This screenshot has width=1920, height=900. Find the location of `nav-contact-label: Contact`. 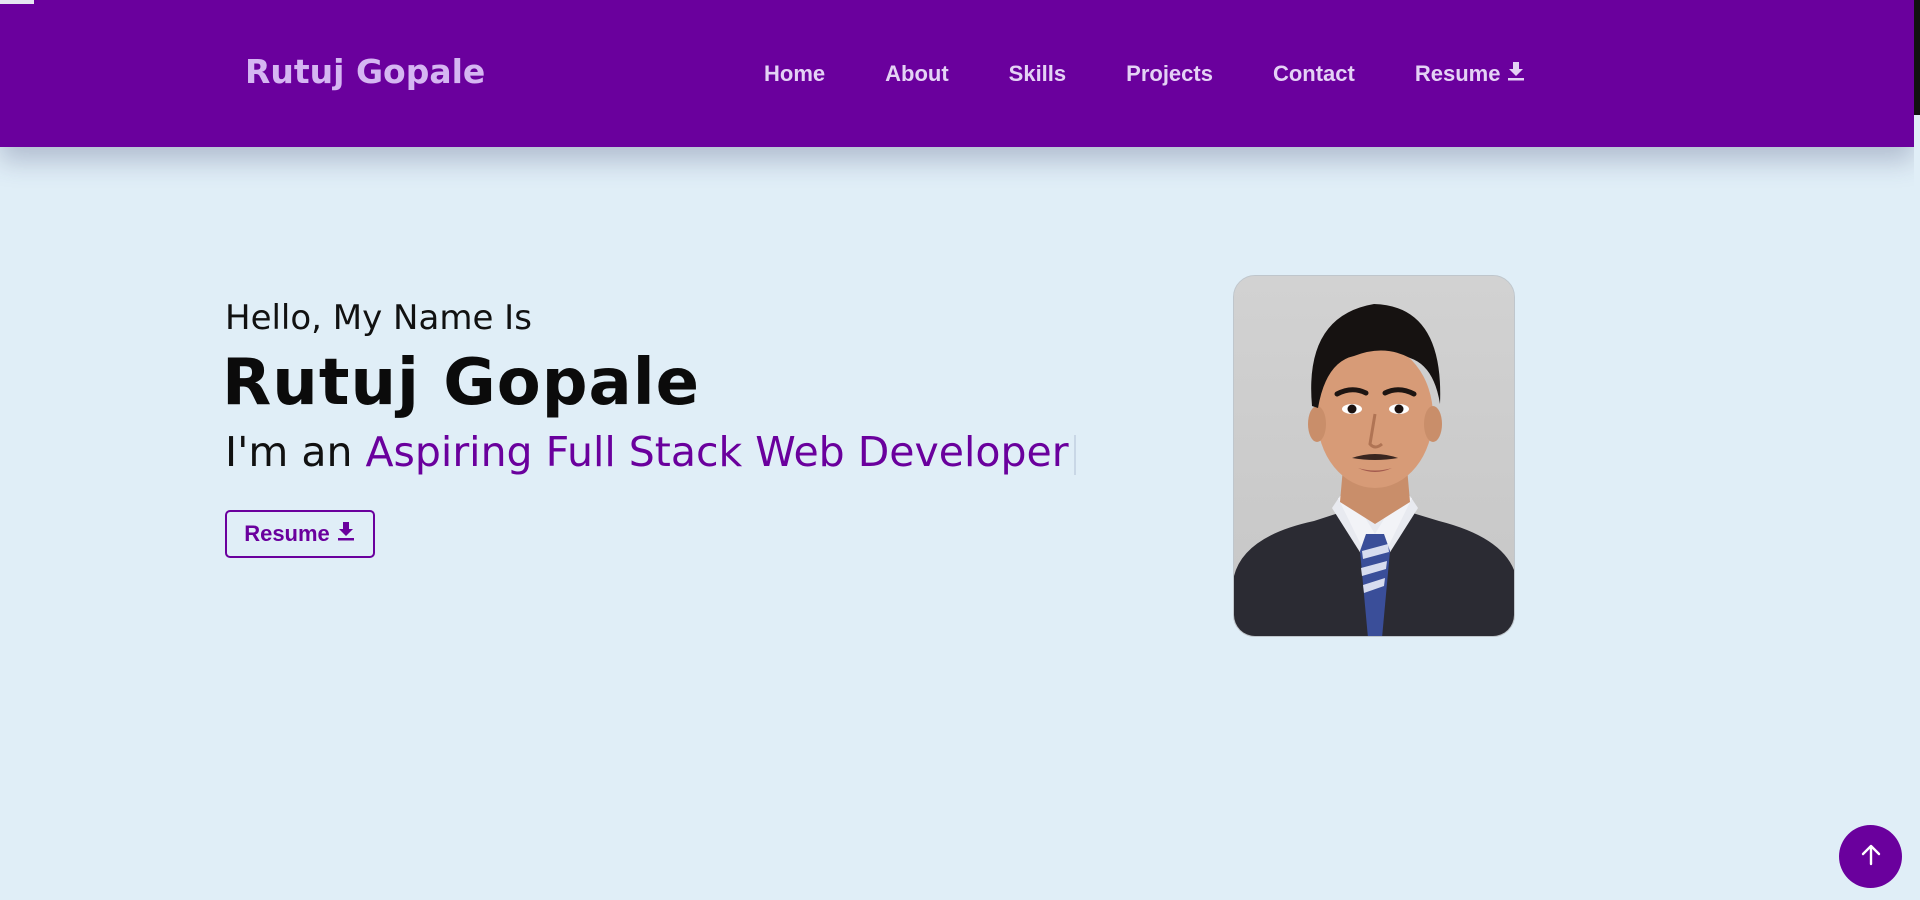

nav-contact-label: Contact is located at coordinates (1313, 73).